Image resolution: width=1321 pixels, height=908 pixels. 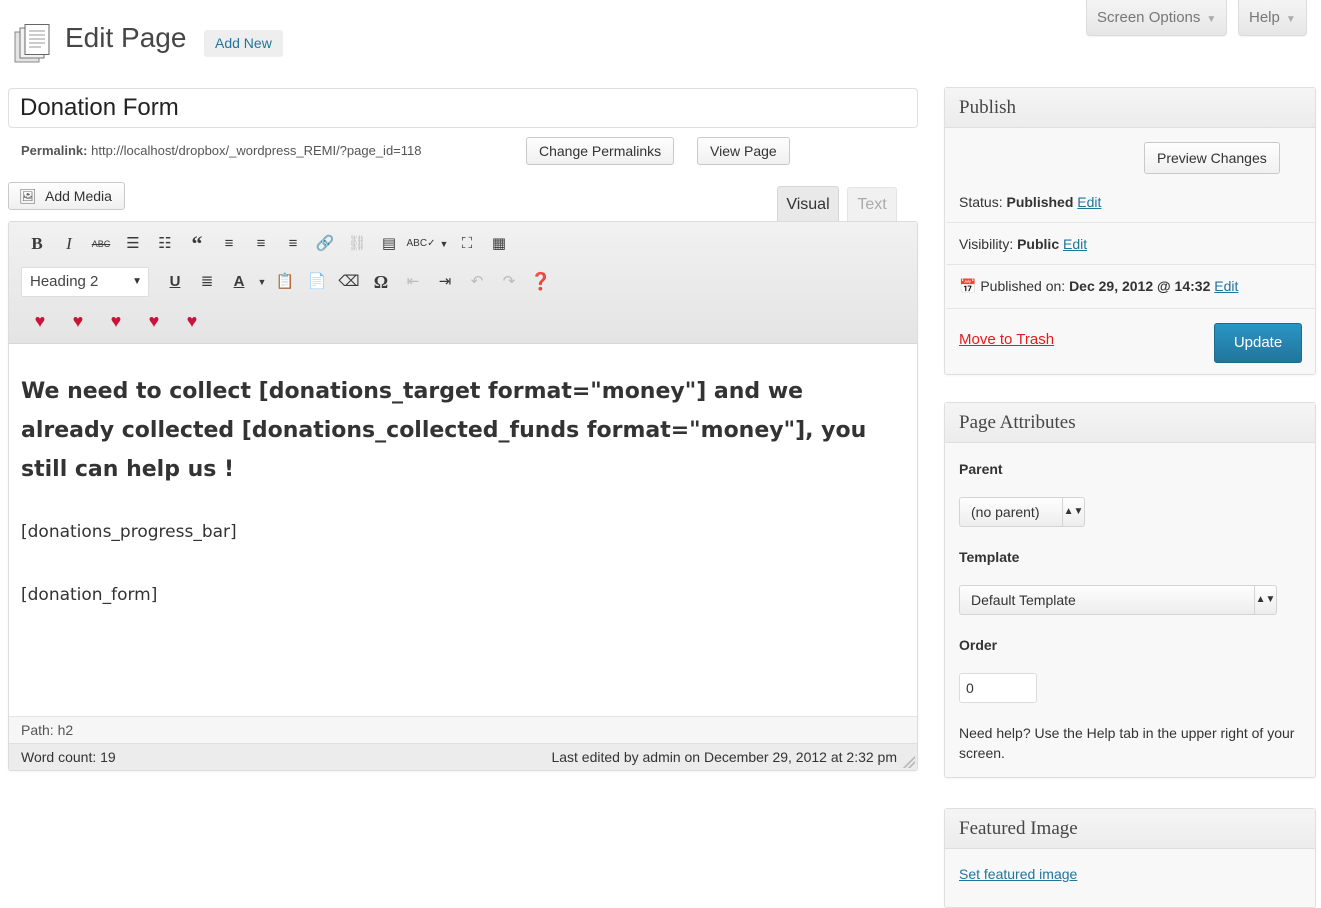 I want to click on featured-image-box: Featured Image Set featured image, so click(x=1130, y=858).